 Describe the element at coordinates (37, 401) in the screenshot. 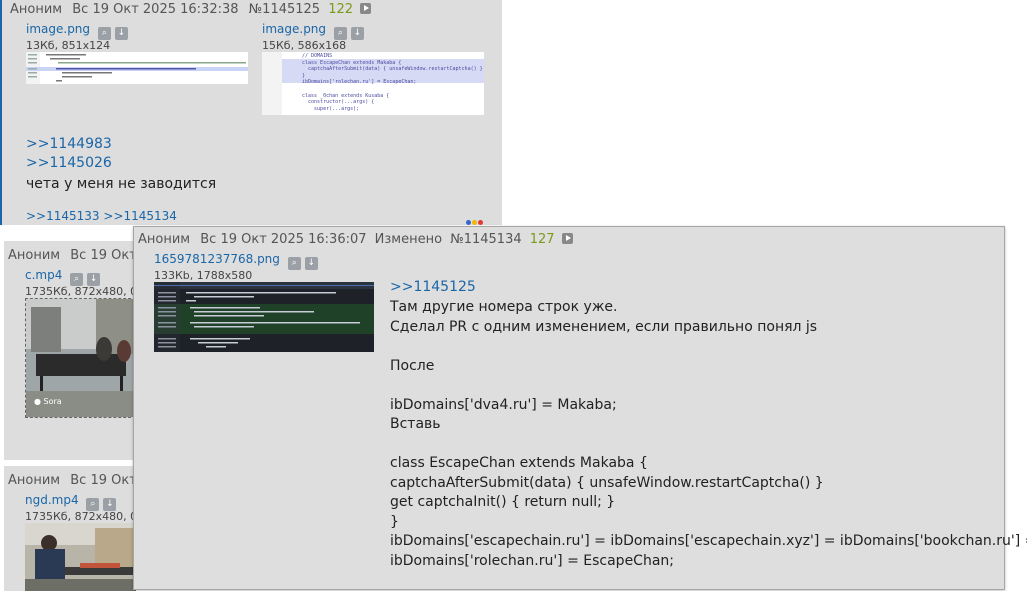

I see `sora-icon: ●` at that location.